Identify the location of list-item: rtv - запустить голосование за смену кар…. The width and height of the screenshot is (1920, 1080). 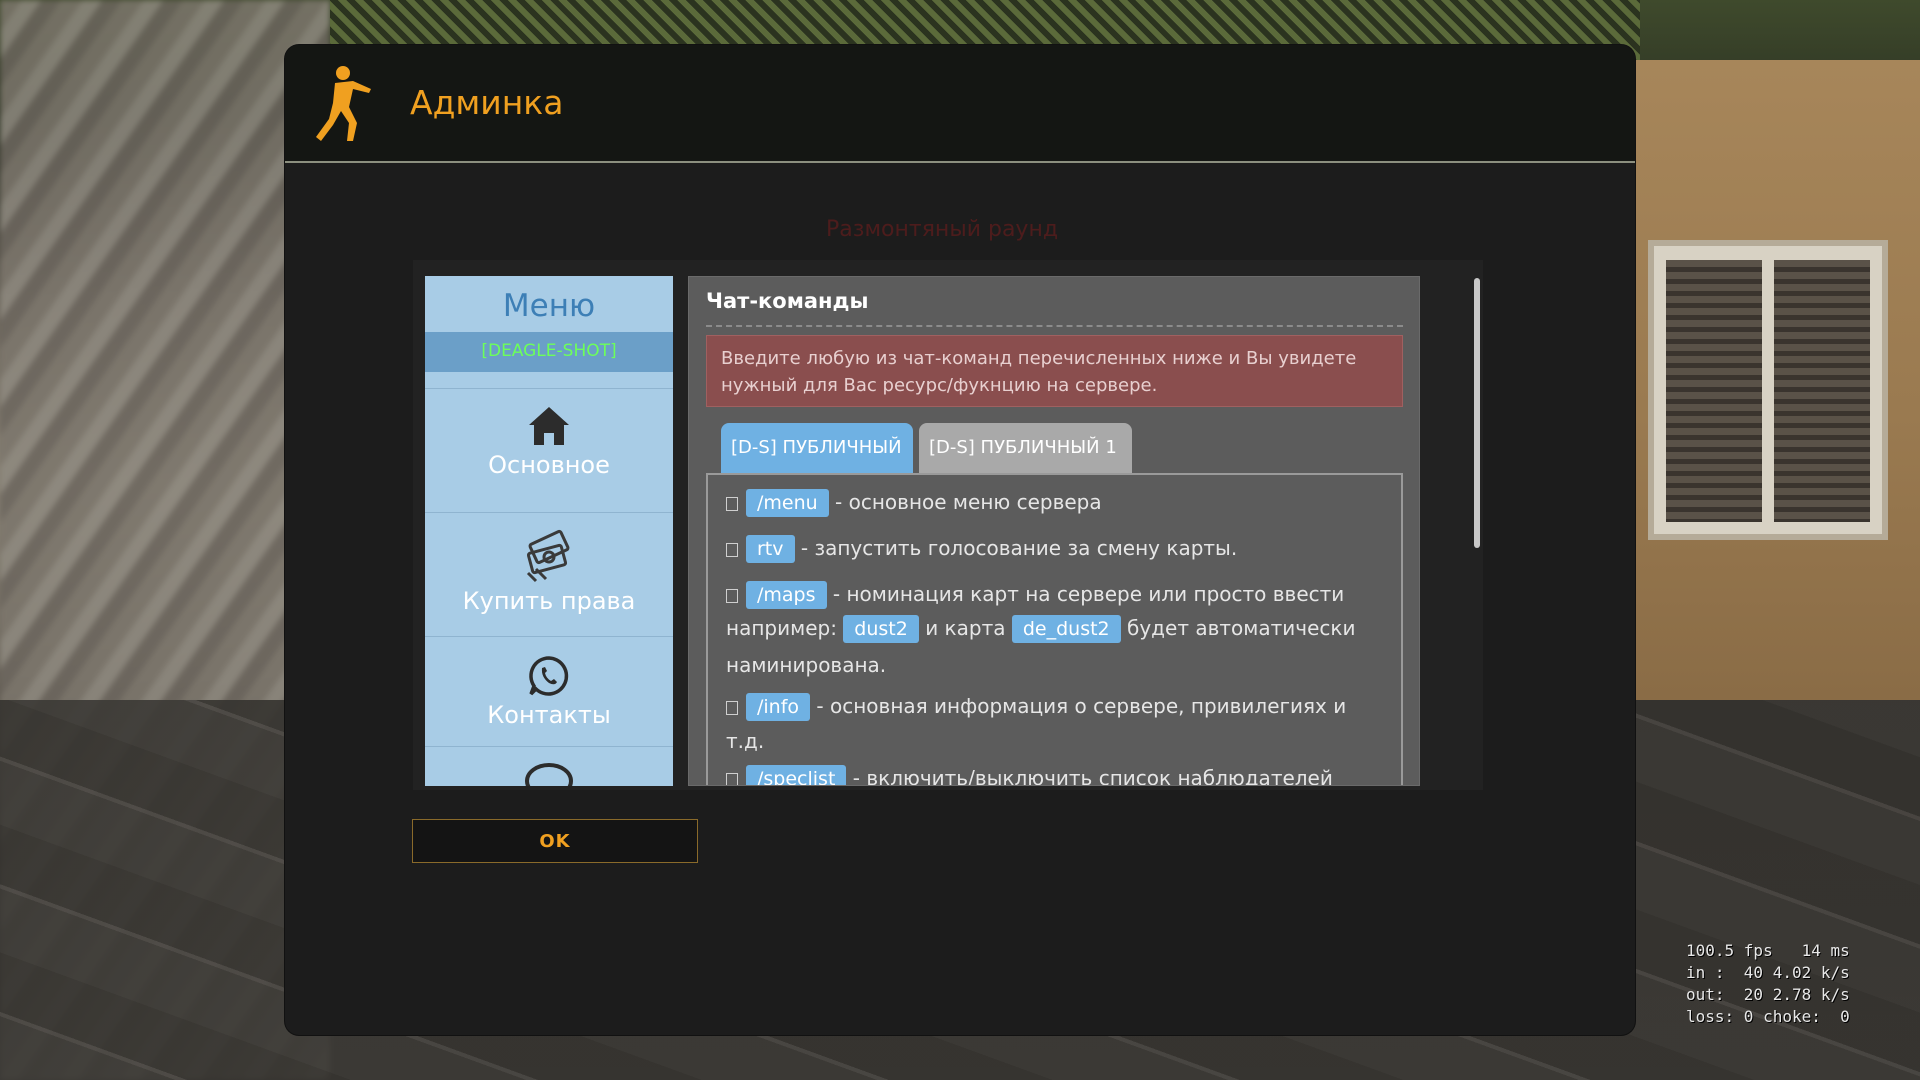
(981, 549).